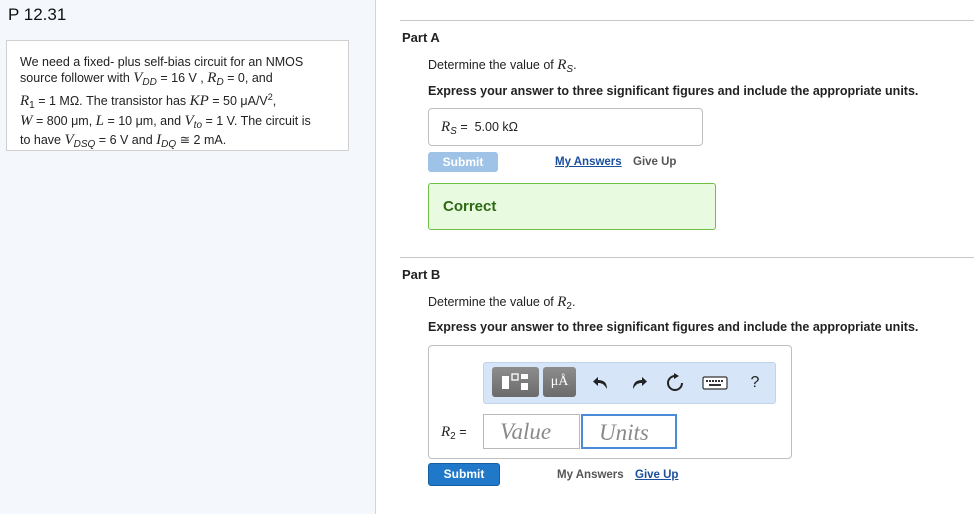 This screenshot has height=514, width=974. What do you see at coordinates (502, 66) in the screenshot?
I see `part-a-question: Determine the value of RS.` at bounding box center [502, 66].